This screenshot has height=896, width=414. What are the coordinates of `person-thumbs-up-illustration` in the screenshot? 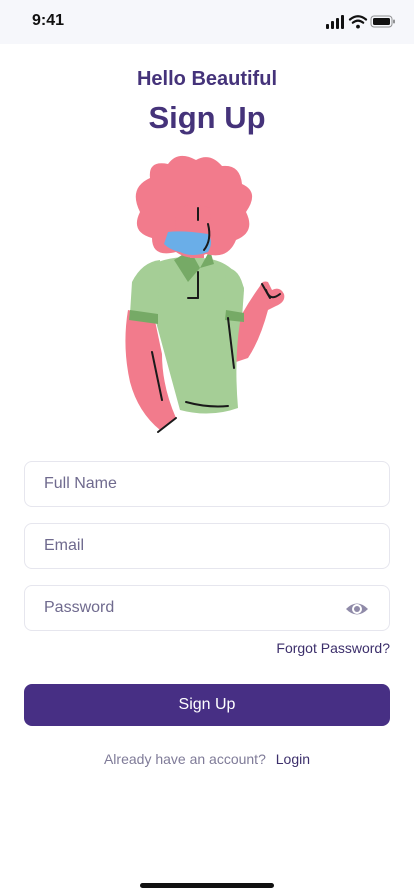 It's located at (205, 294).